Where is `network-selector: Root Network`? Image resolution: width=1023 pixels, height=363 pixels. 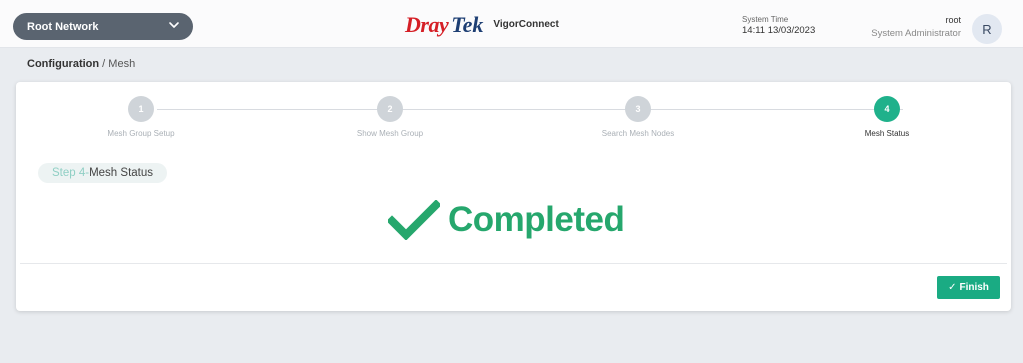 network-selector: Root Network is located at coordinates (103, 26).